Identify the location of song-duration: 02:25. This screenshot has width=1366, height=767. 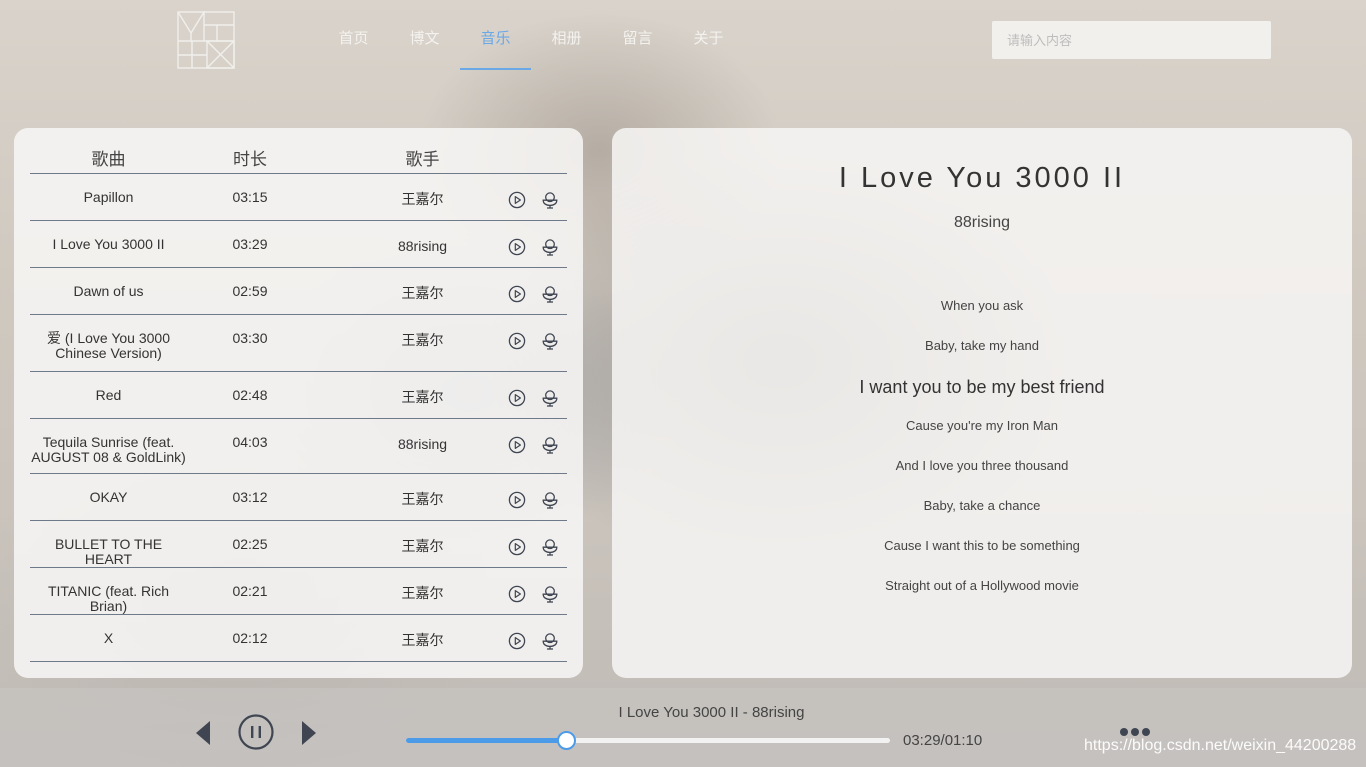
(250, 544).